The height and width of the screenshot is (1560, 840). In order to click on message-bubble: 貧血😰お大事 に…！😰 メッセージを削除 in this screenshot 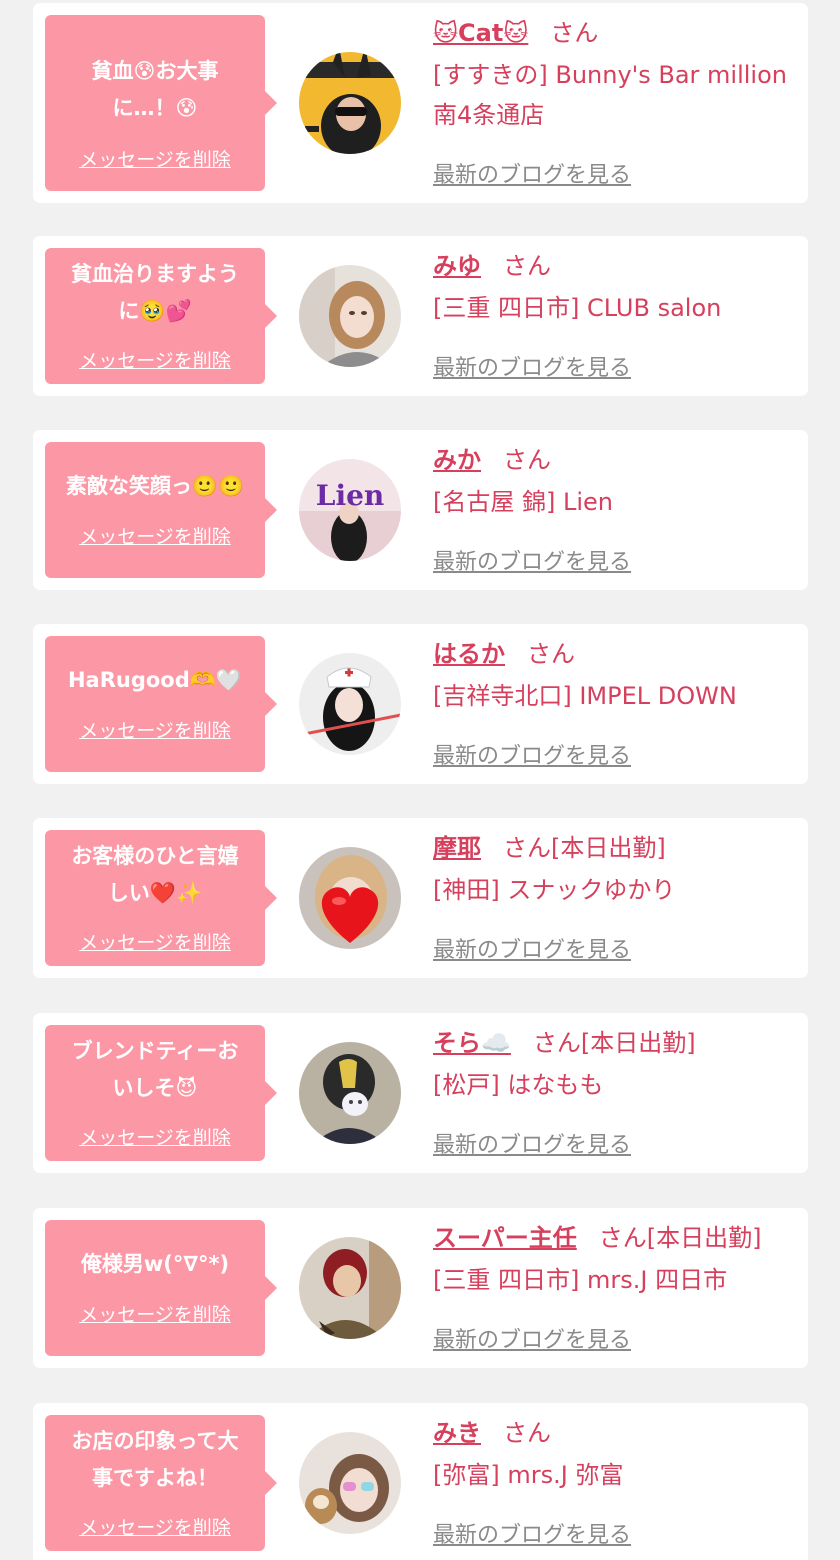, I will do `click(161, 103)`.